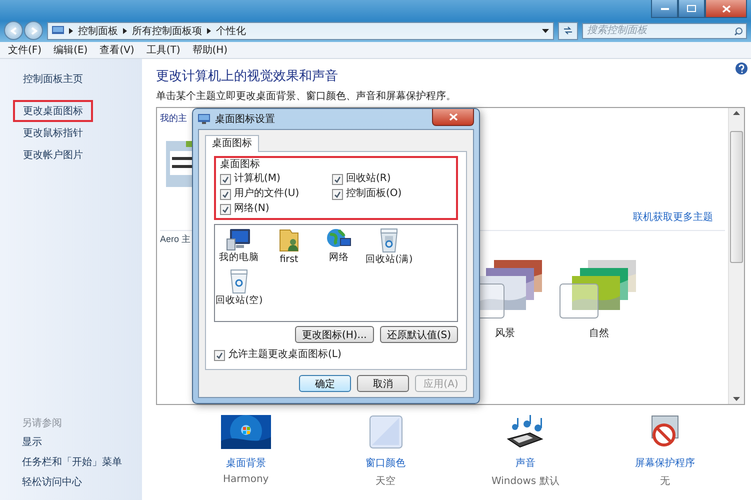 The height and width of the screenshot is (500, 751). What do you see at coordinates (42, 423) in the screenshot?
I see `section-title: 另请参阅` at bounding box center [42, 423].